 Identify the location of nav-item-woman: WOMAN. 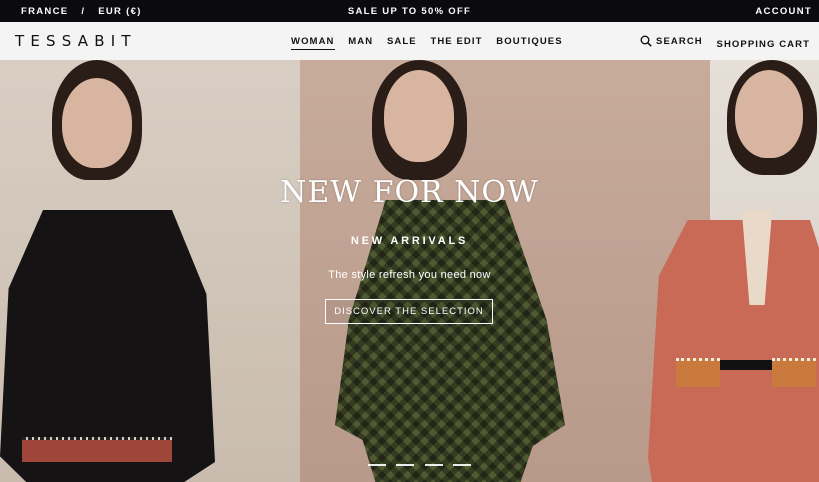
(313, 43).